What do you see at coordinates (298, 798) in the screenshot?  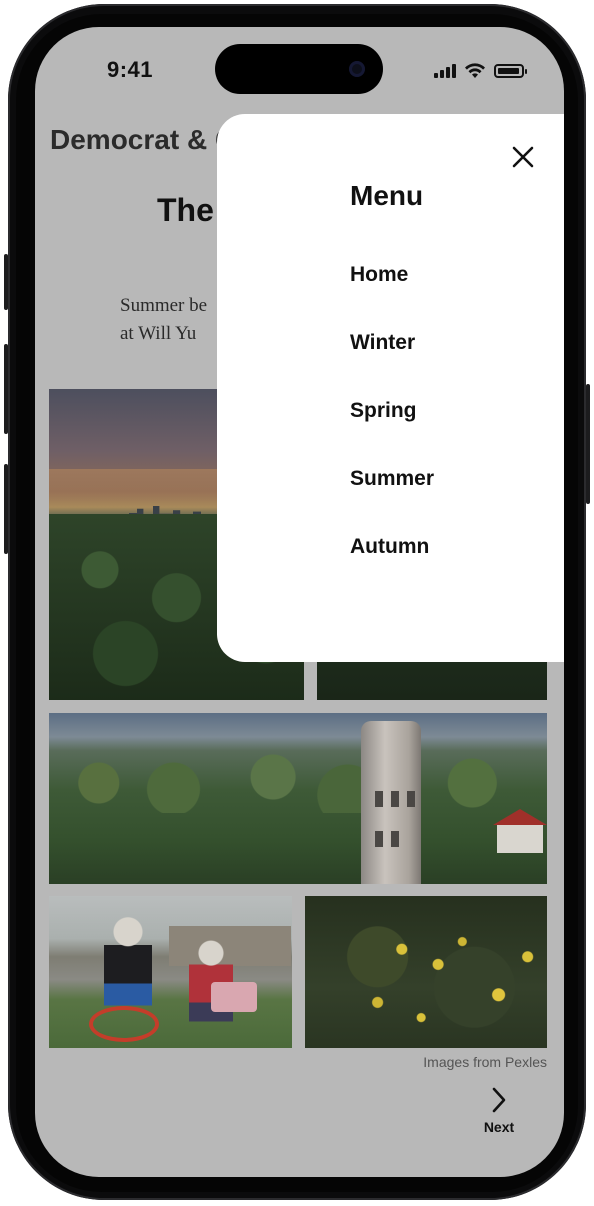 I see `water-tower-aerial-photo` at bounding box center [298, 798].